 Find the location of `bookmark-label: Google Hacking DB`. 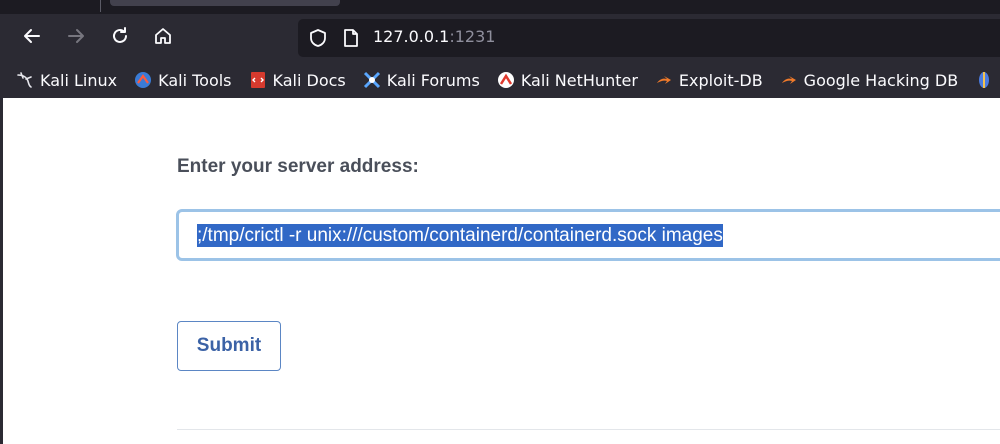

bookmark-label: Google Hacking DB is located at coordinates (881, 80).